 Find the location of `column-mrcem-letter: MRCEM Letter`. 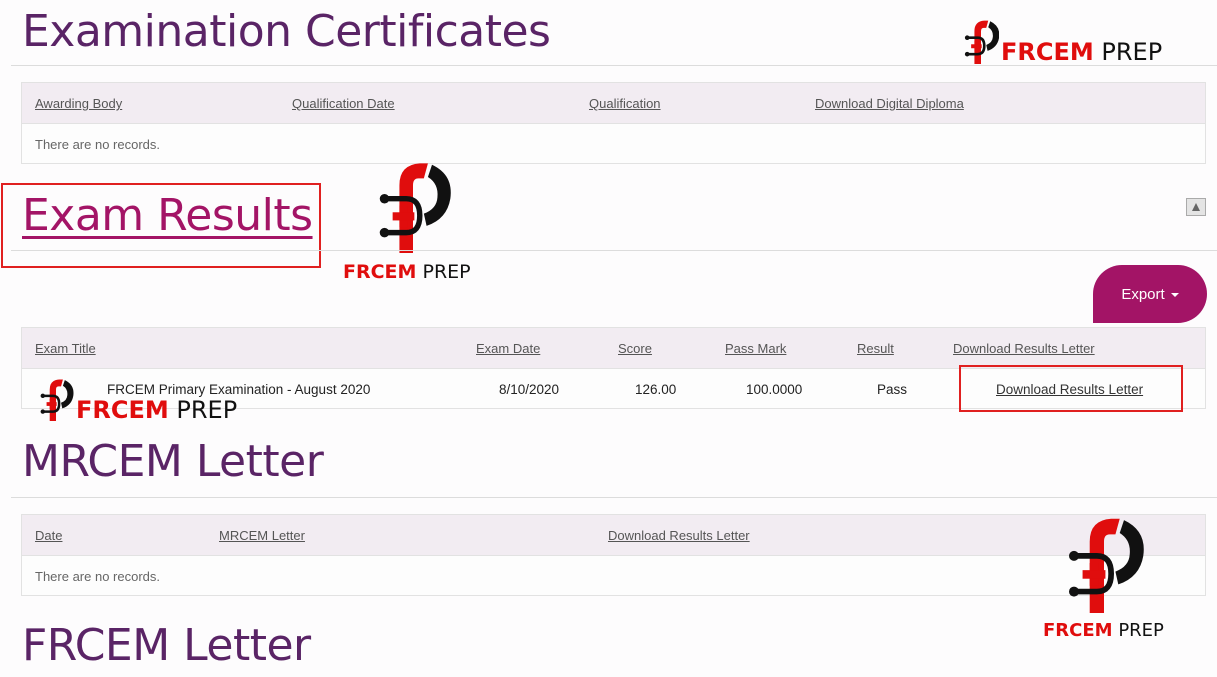

column-mrcem-letter: MRCEM Letter is located at coordinates (262, 535).